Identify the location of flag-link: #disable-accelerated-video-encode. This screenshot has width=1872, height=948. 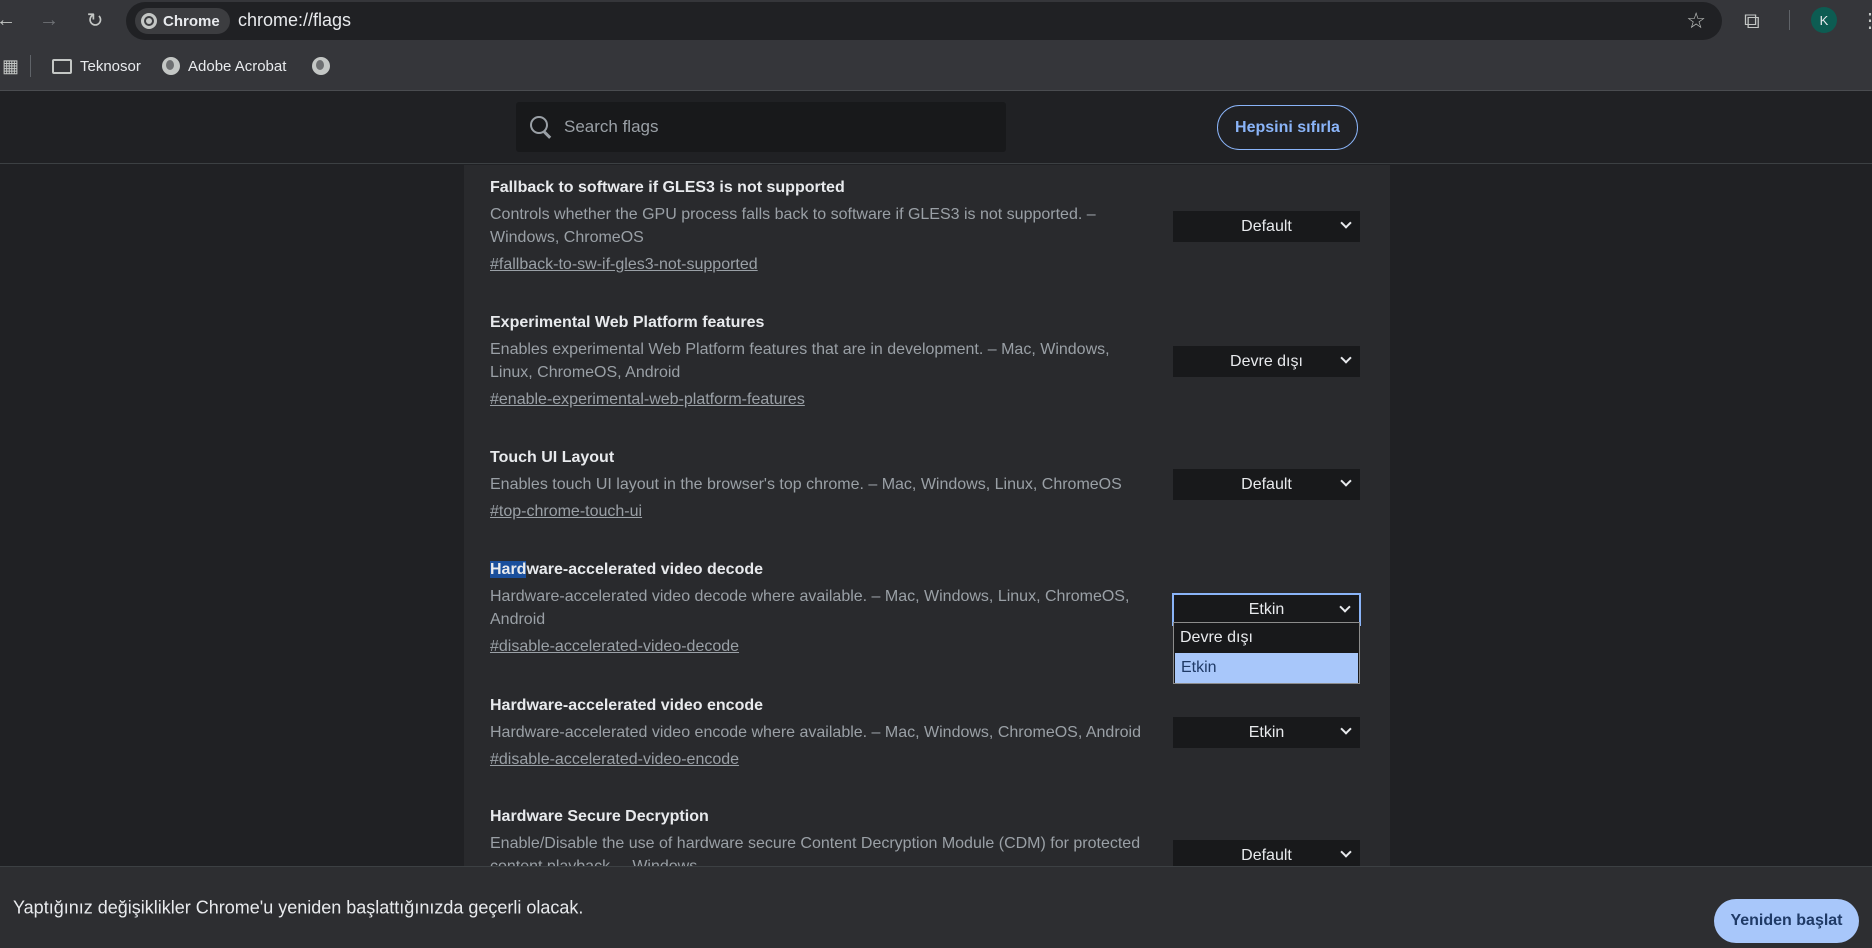
(614, 760).